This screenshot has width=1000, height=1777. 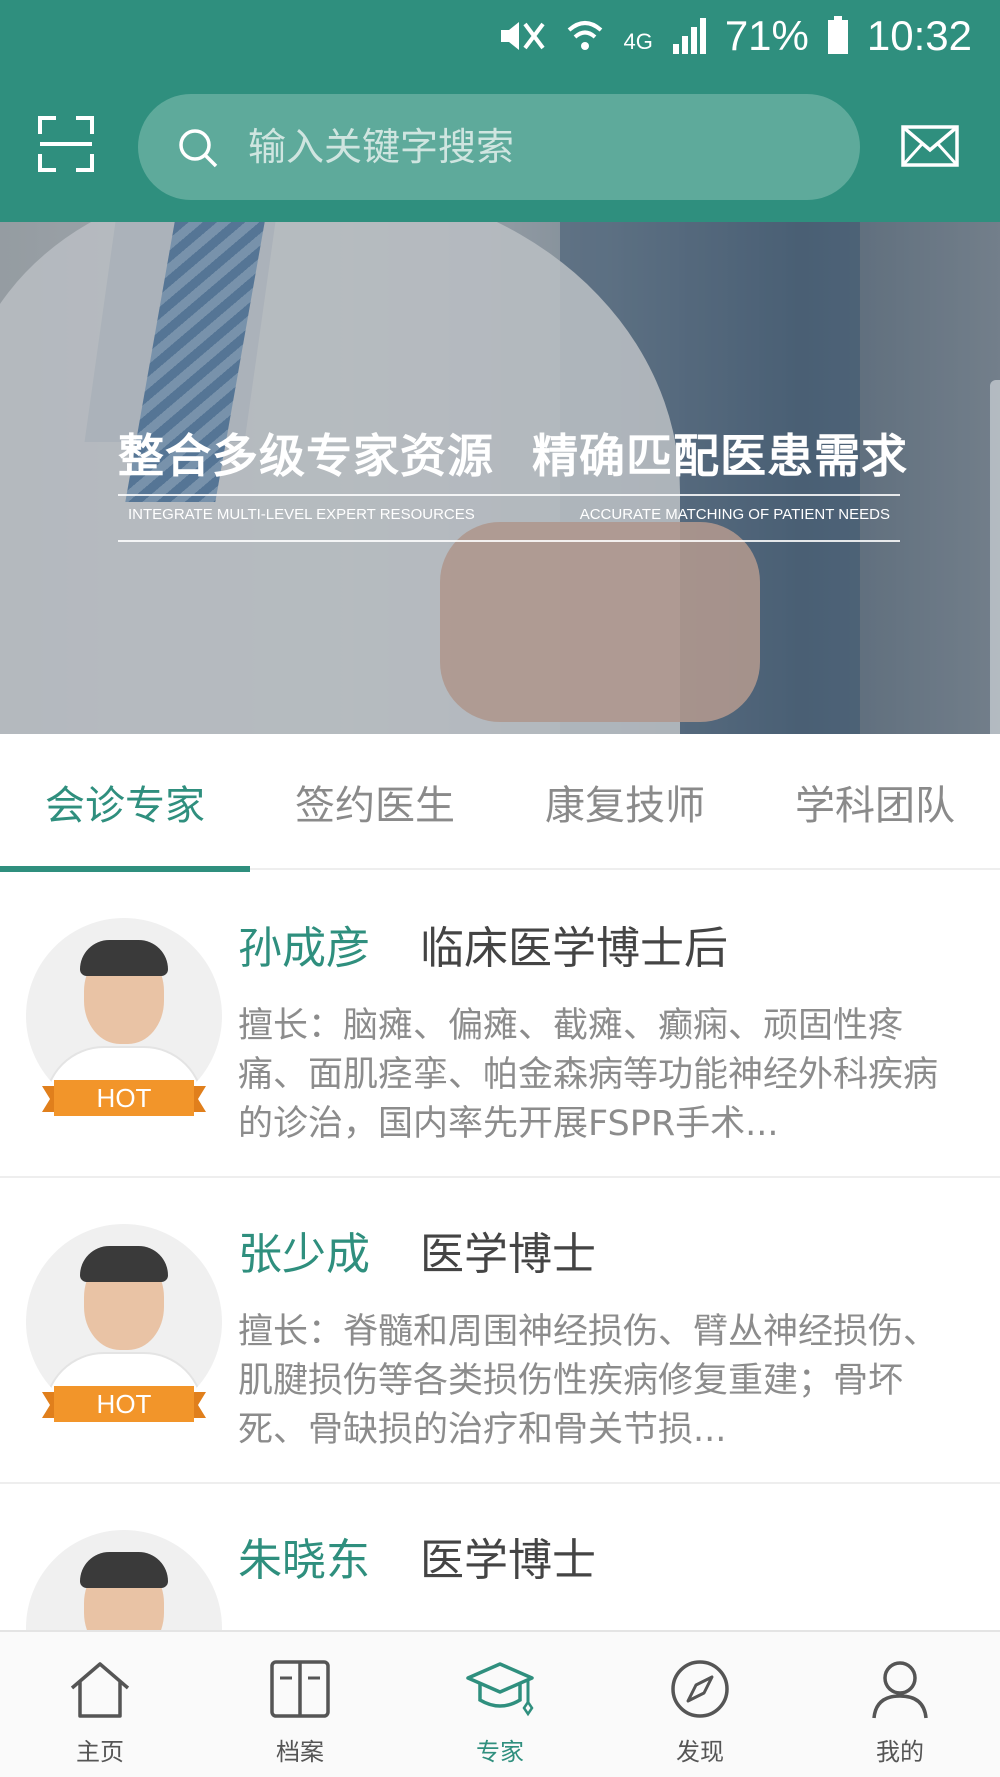 What do you see at coordinates (538, 147) in the screenshot?
I see `search-input` at bounding box center [538, 147].